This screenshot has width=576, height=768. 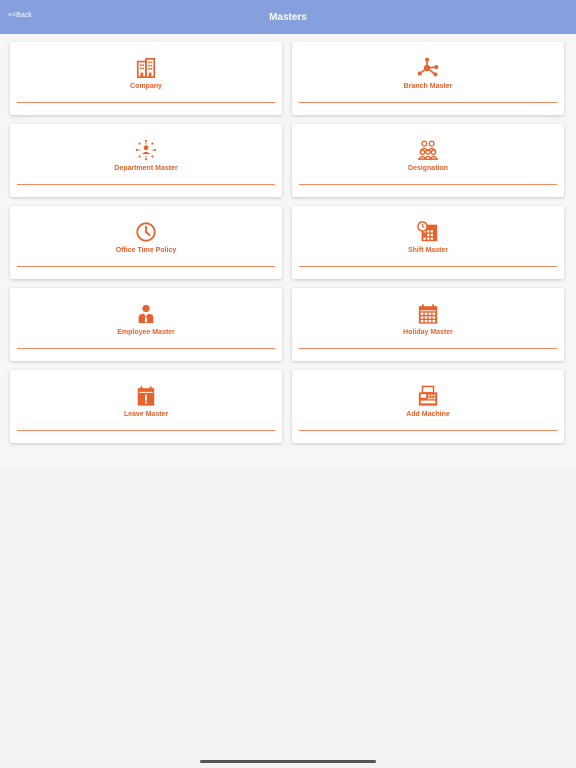 What do you see at coordinates (428, 314) in the screenshot?
I see `calendar-grid-icon` at bounding box center [428, 314].